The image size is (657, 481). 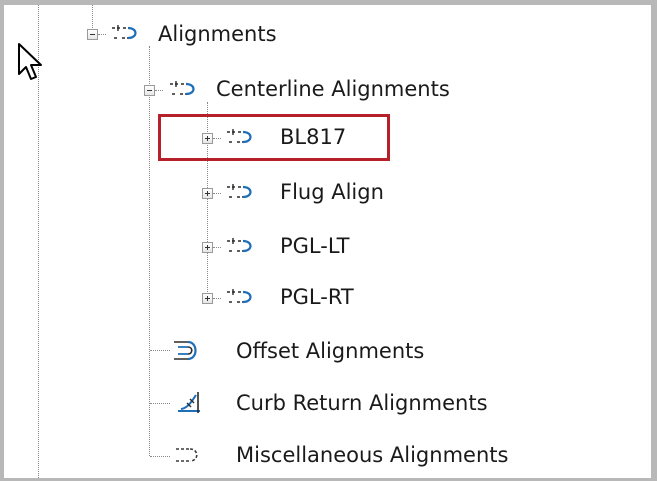 What do you see at coordinates (362, 403) in the screenshot?
I see `tree-item-curb-return-alignments: Curb Return Alignments` at bounding box center [362, 403].